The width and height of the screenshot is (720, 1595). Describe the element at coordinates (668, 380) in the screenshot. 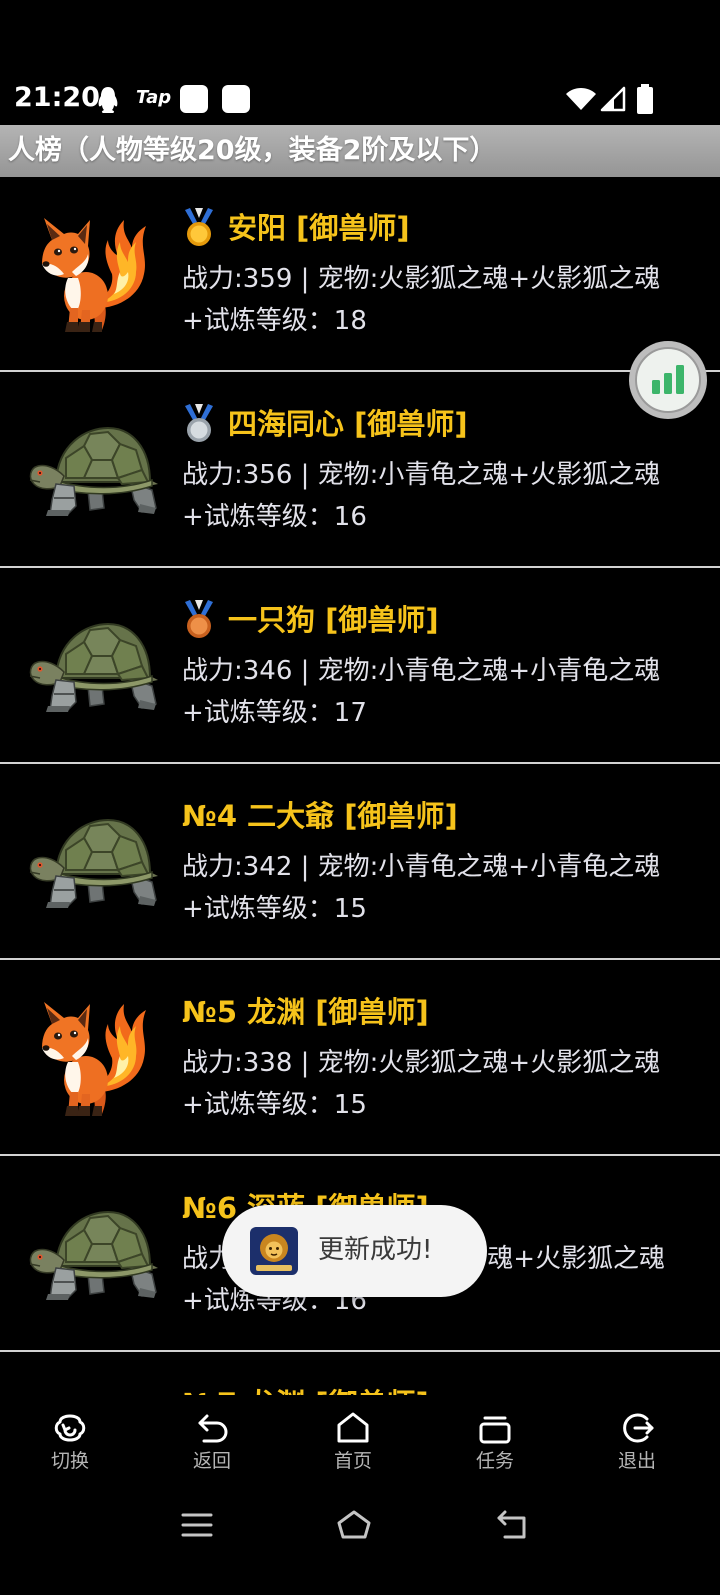

I see `floating-stats-button` at that location.